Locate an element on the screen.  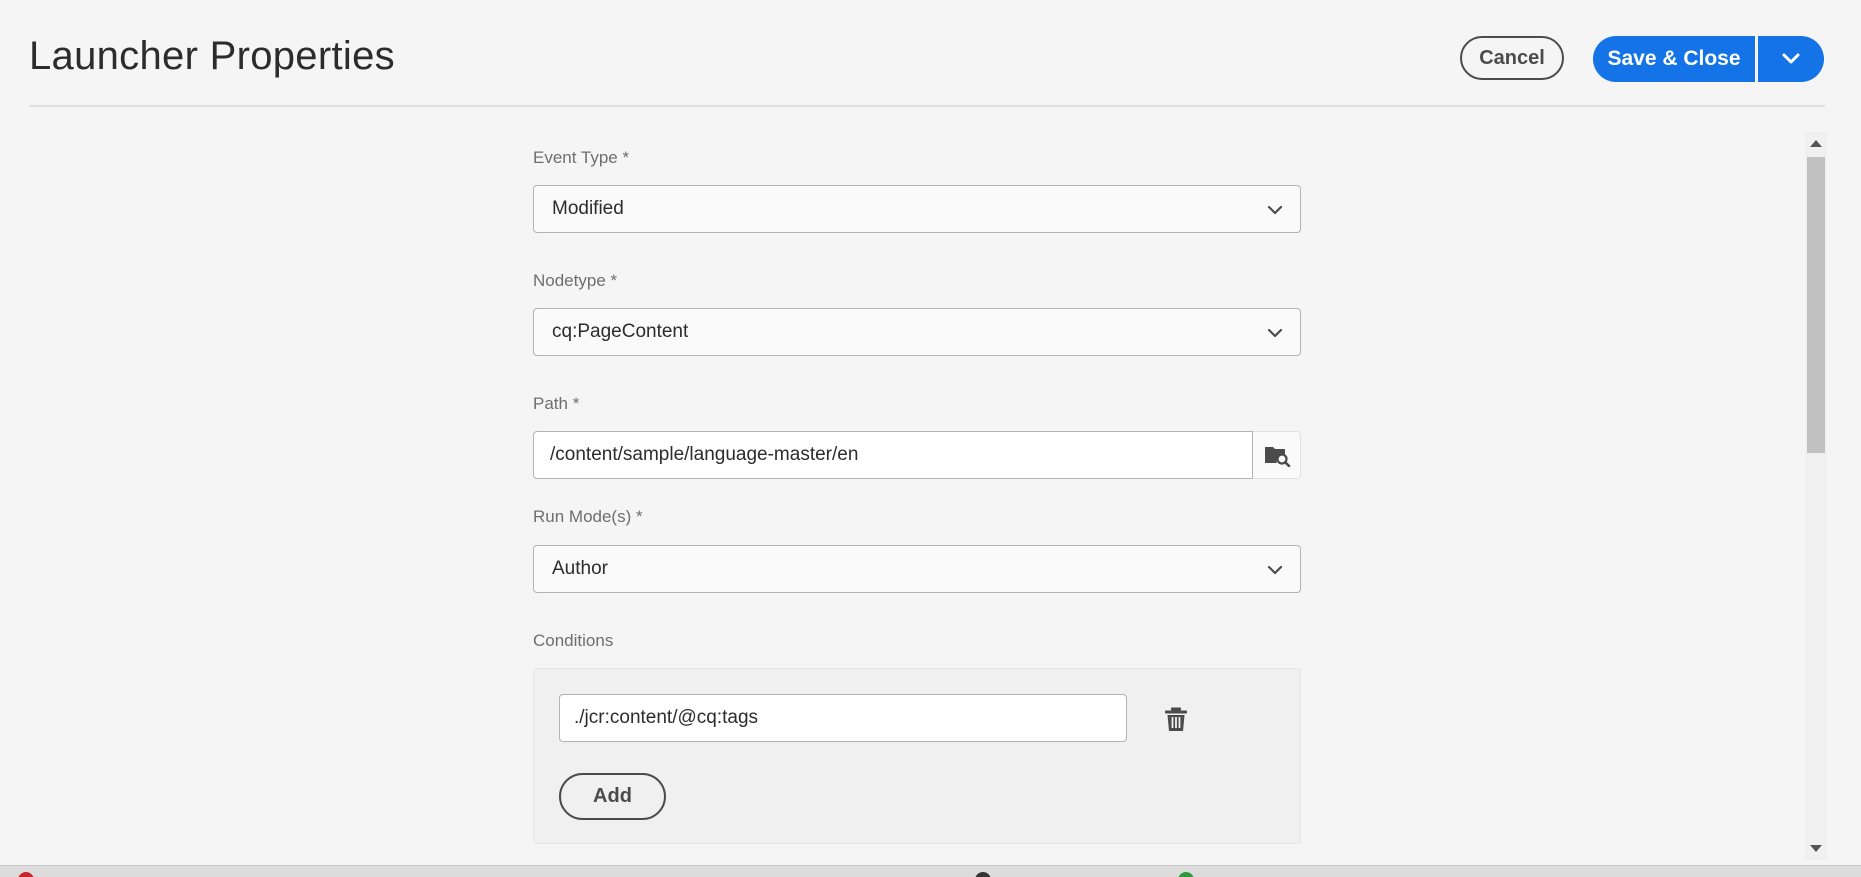
trash-icon is located at coordinates (1176, 719).